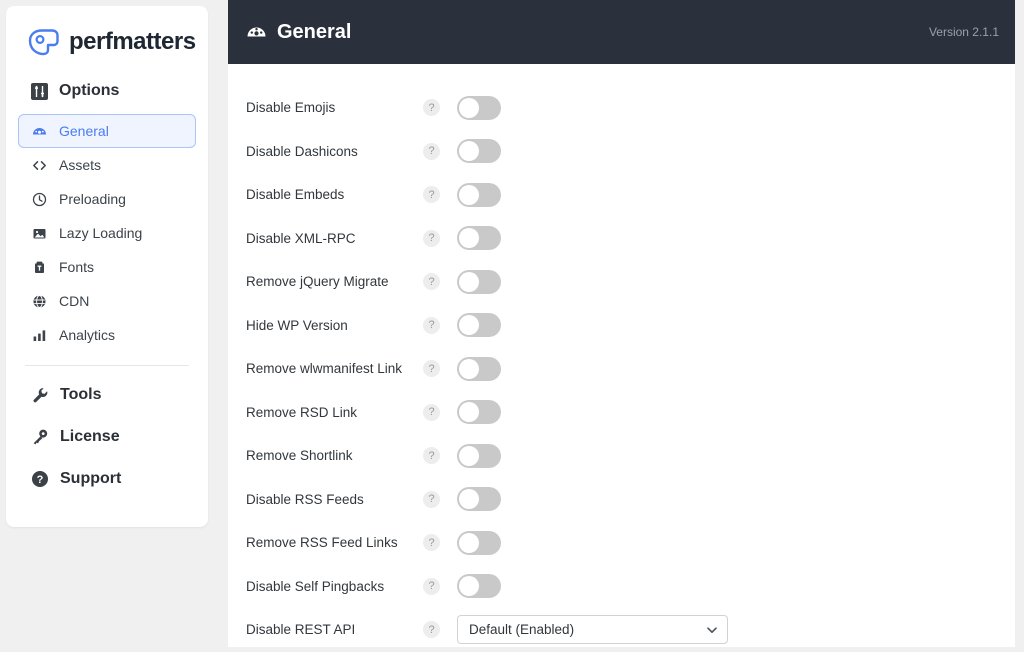 This screenshot has height=652, width=1024. Describe the element at coordinates (291, 108) in the screenshot. I see `setting-label: Disable Emojis` at that location.